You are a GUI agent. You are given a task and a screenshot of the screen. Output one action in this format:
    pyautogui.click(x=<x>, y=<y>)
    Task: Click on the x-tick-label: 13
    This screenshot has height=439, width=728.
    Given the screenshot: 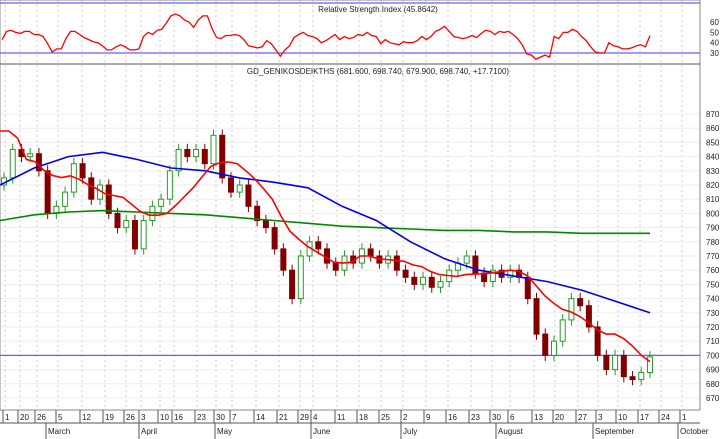 What is the action you would take?
    pyautogui.click(x=538, y=417)
    